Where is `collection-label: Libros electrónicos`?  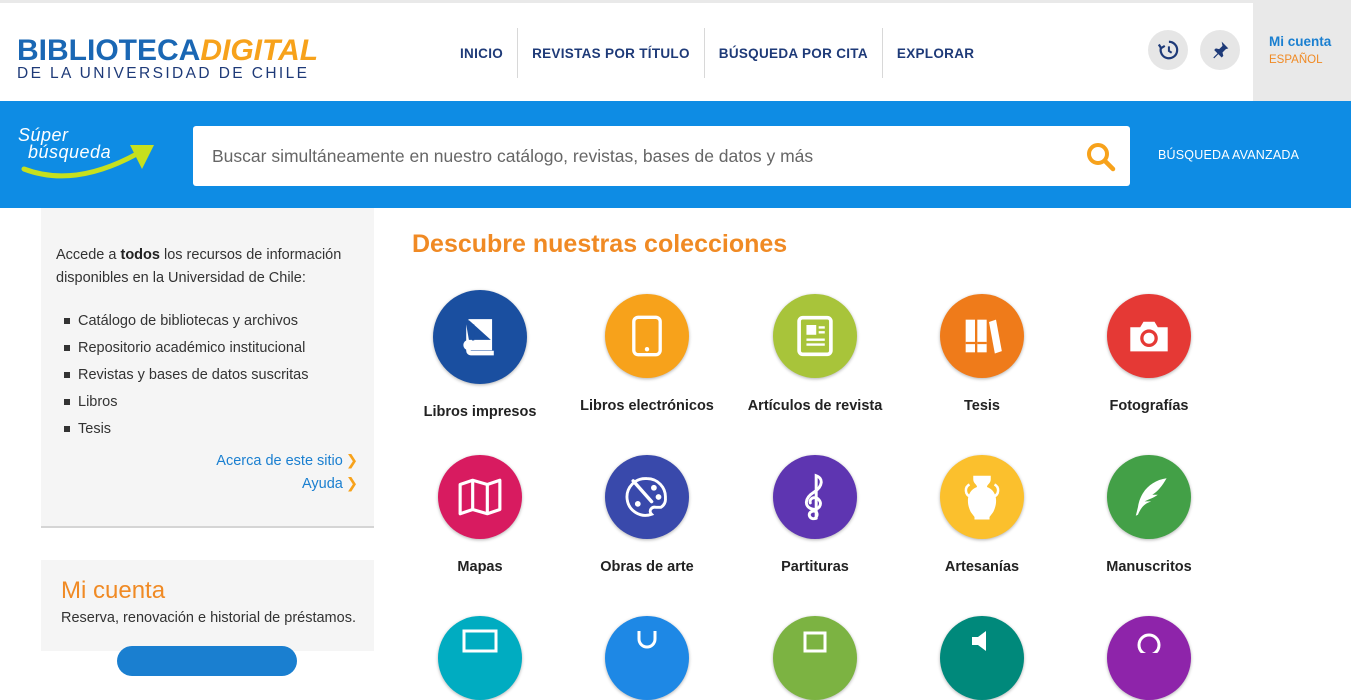 collection-label: Libros electrónicos is located at coordinates (647, 406).